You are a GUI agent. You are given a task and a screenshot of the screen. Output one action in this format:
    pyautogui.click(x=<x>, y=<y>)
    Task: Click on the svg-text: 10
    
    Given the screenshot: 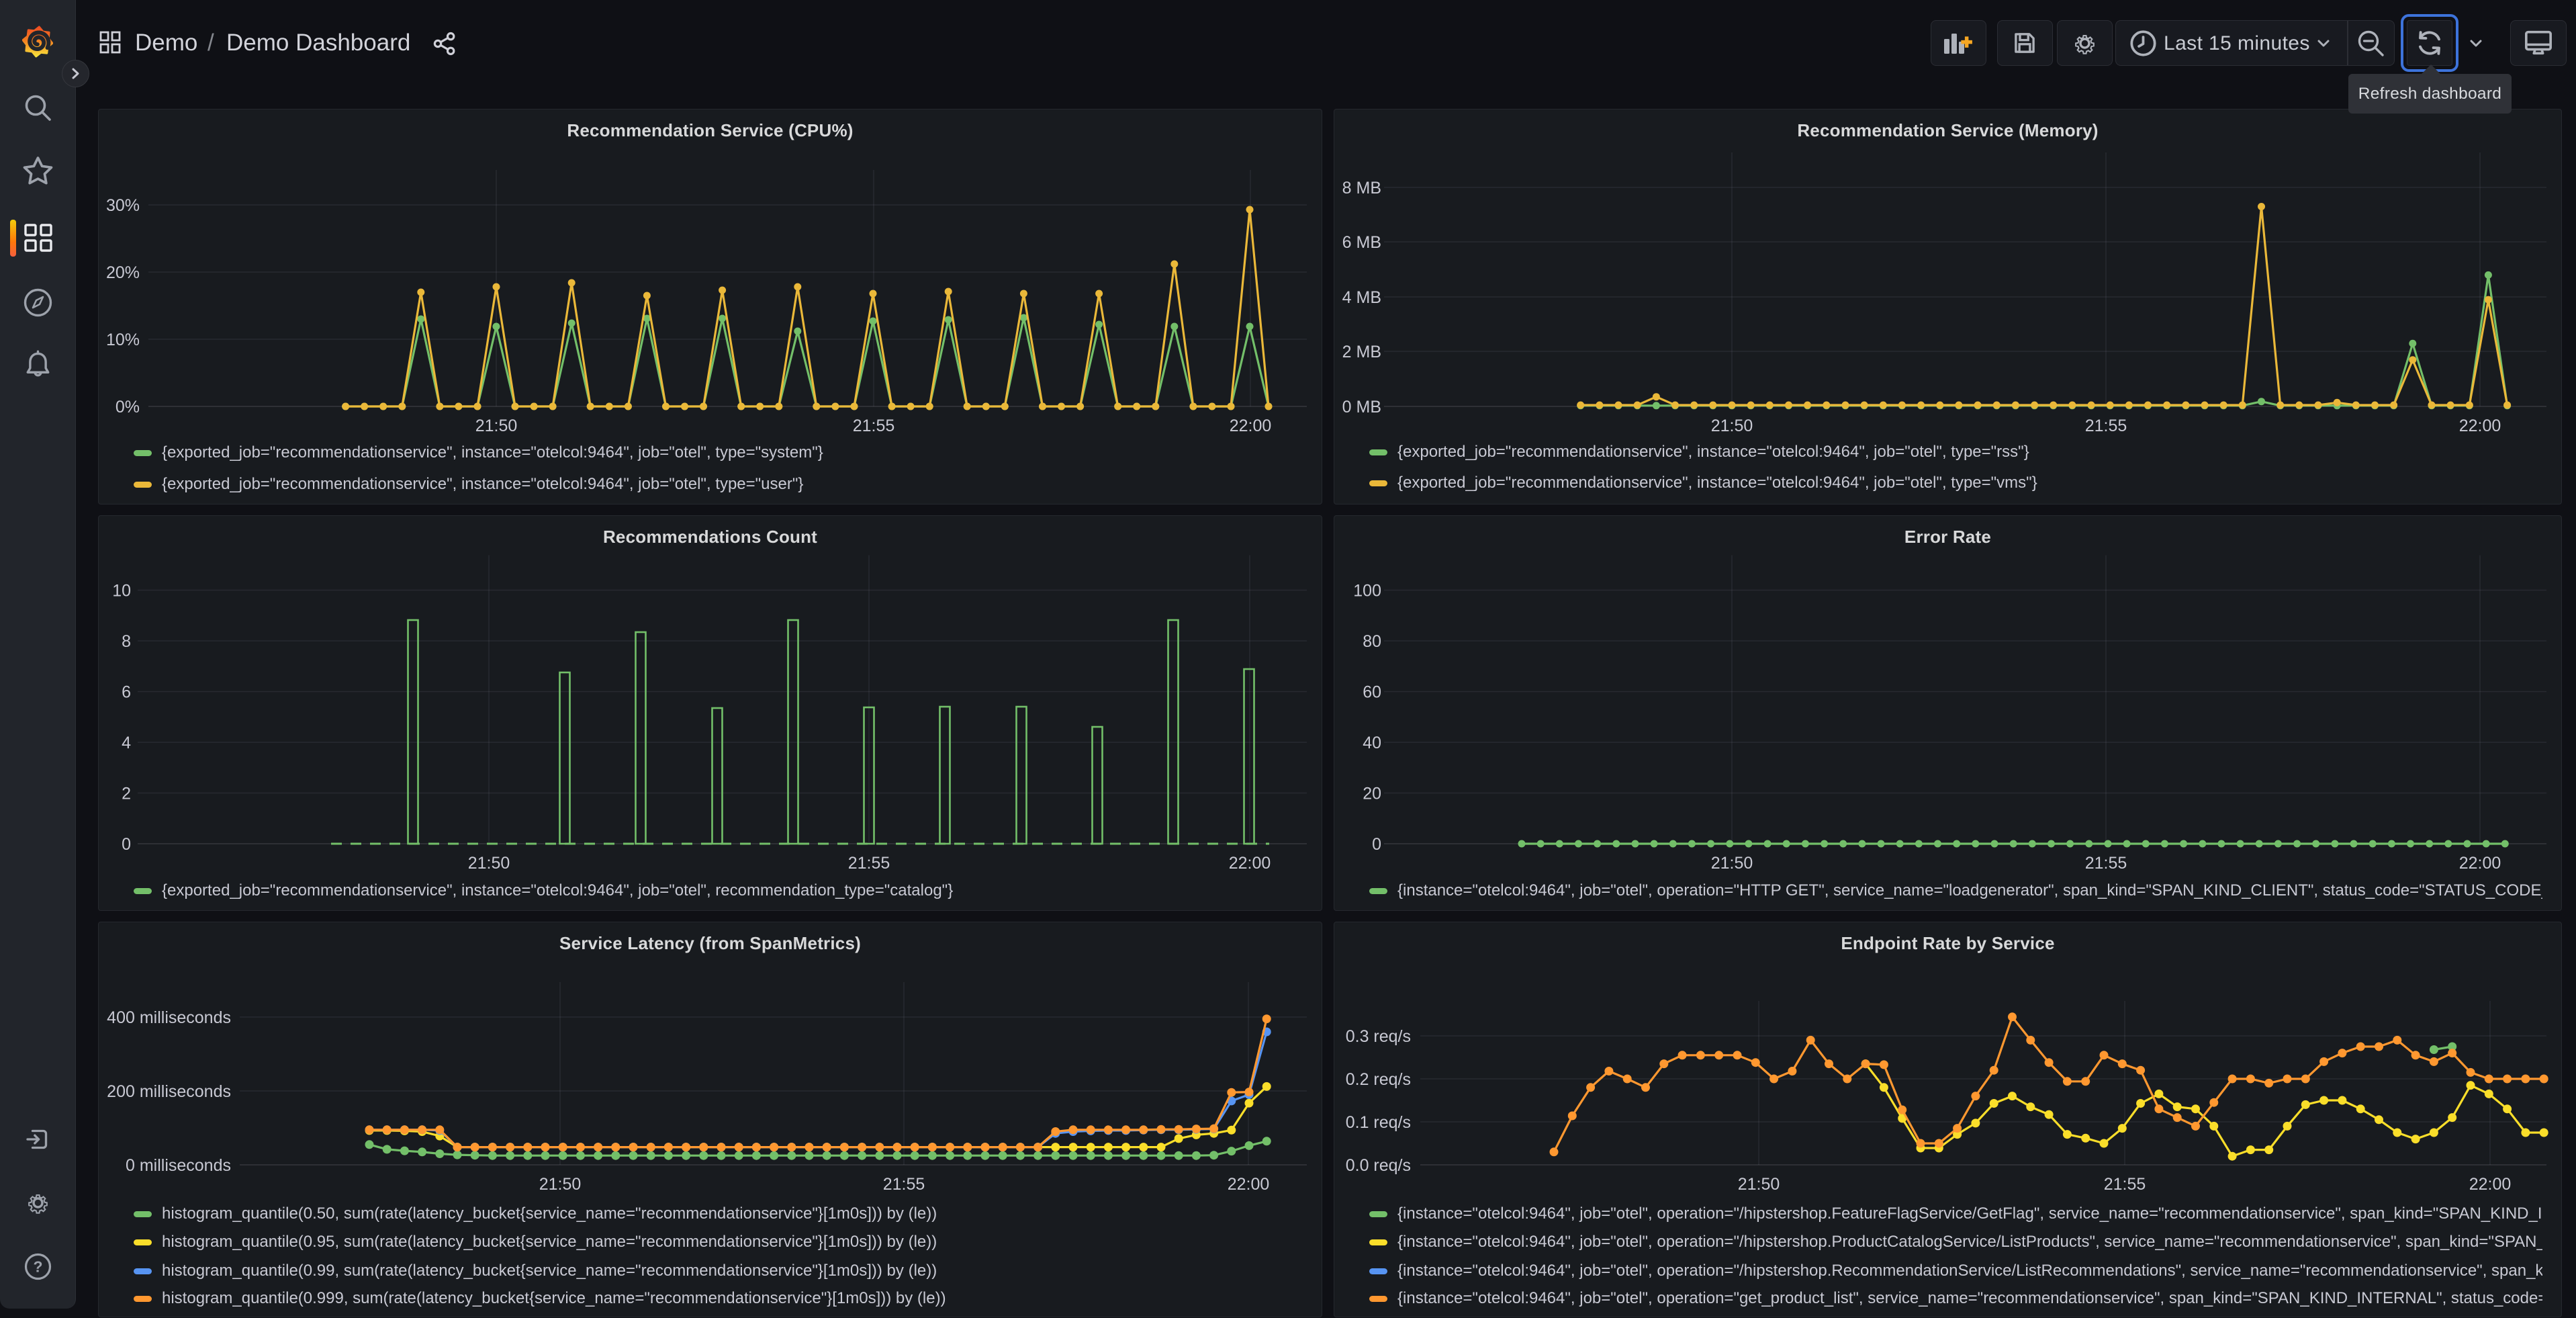 What is the action you would take?
    pyautogui.click(x=121, y=591)
    